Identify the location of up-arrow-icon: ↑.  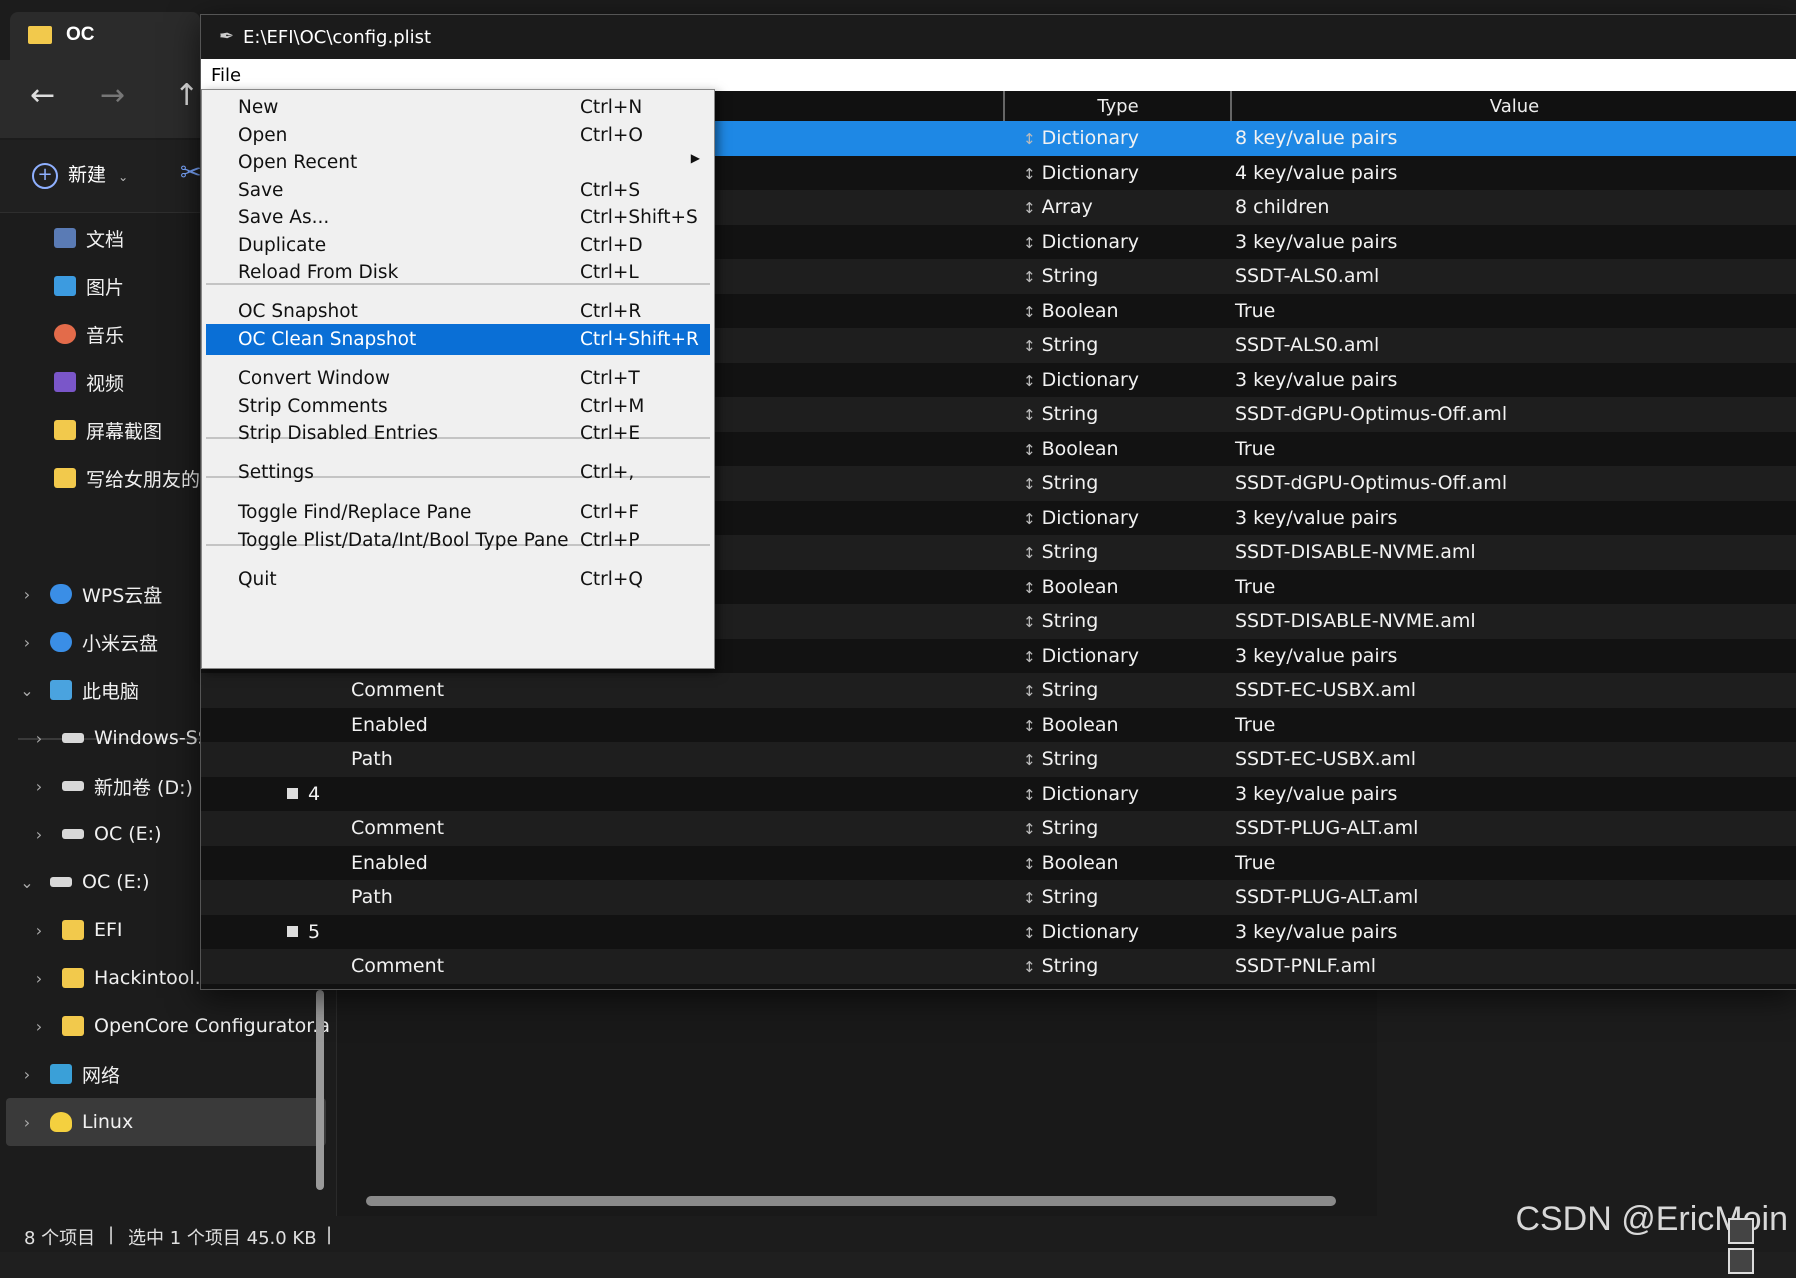
(186, 95).